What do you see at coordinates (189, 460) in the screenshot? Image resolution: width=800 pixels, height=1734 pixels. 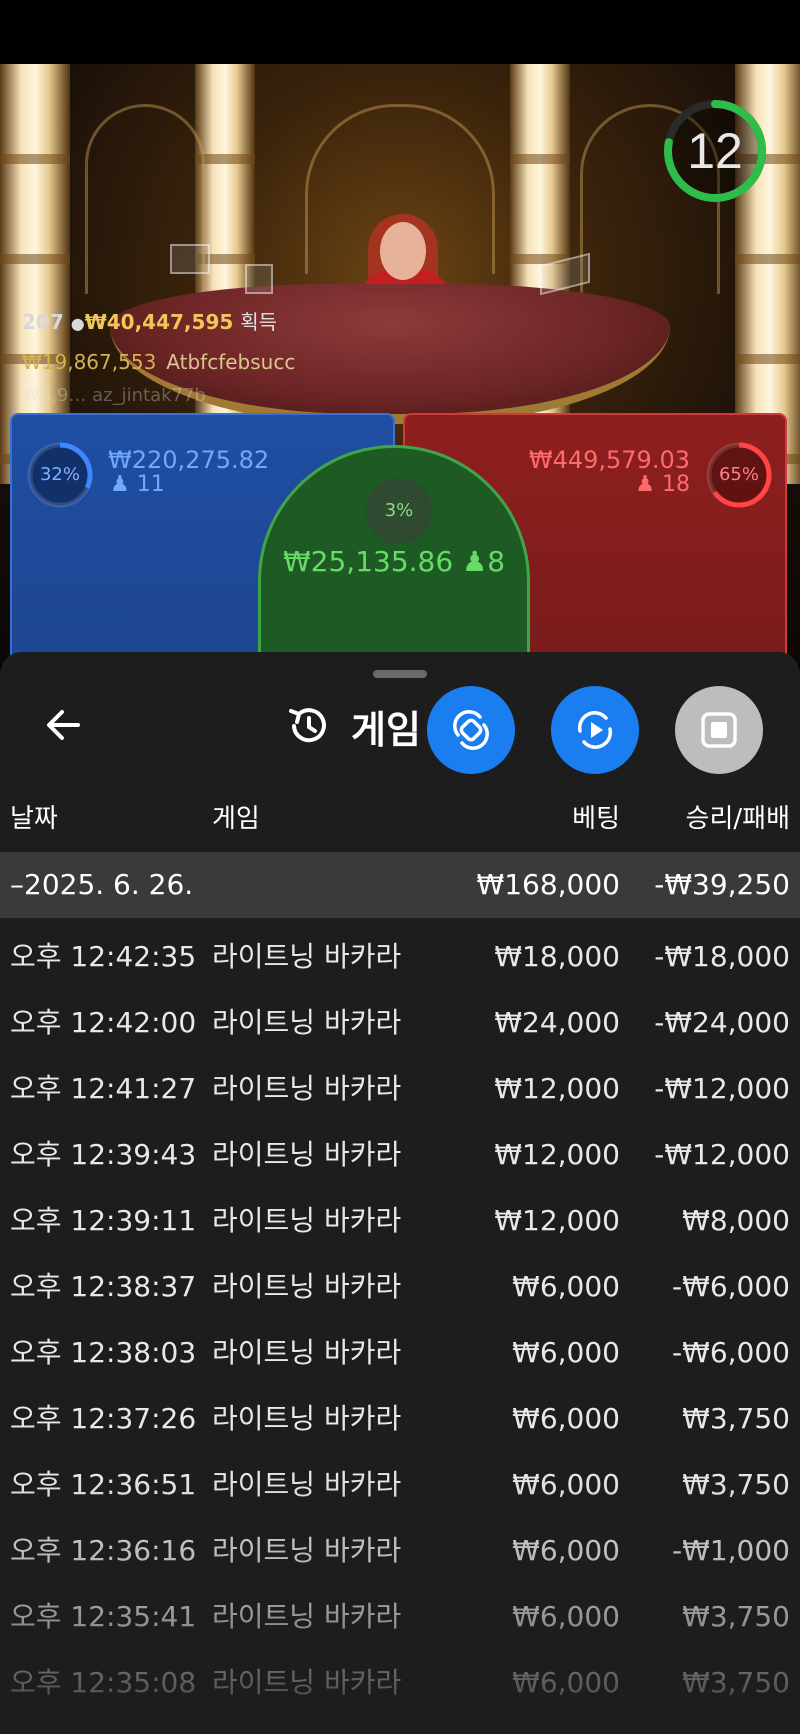 I see `player-amount: ₩220,275.82` at bounding box center [189, 460].